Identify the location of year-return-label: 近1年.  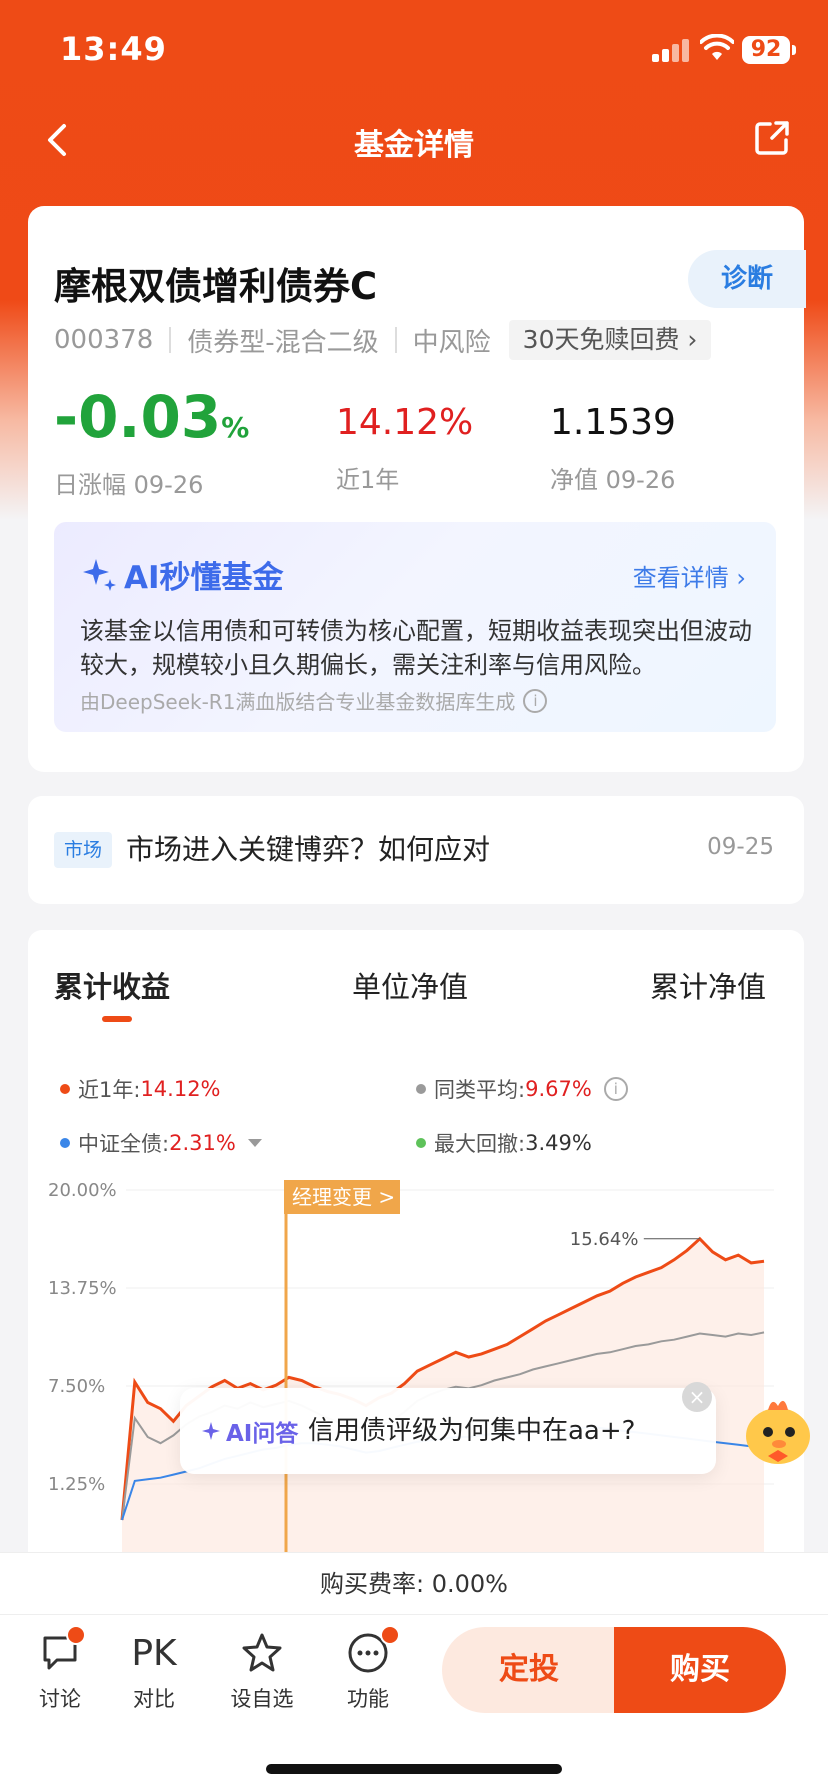
(368, 480).